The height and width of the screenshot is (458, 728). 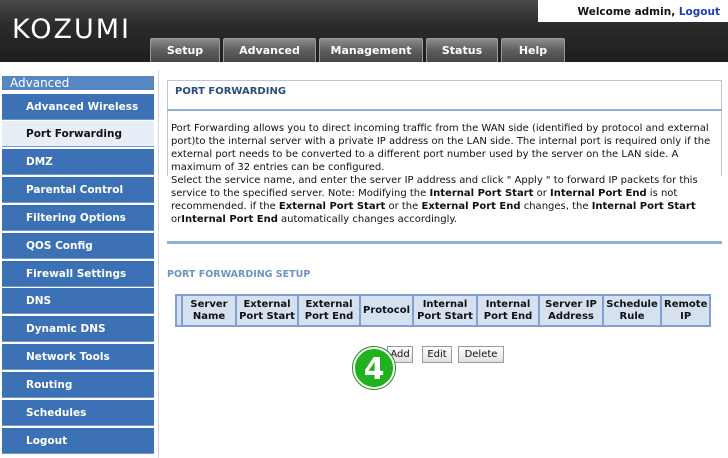 I want to click on sidebar-item-logout: Logout, so click(x=78, y=441).